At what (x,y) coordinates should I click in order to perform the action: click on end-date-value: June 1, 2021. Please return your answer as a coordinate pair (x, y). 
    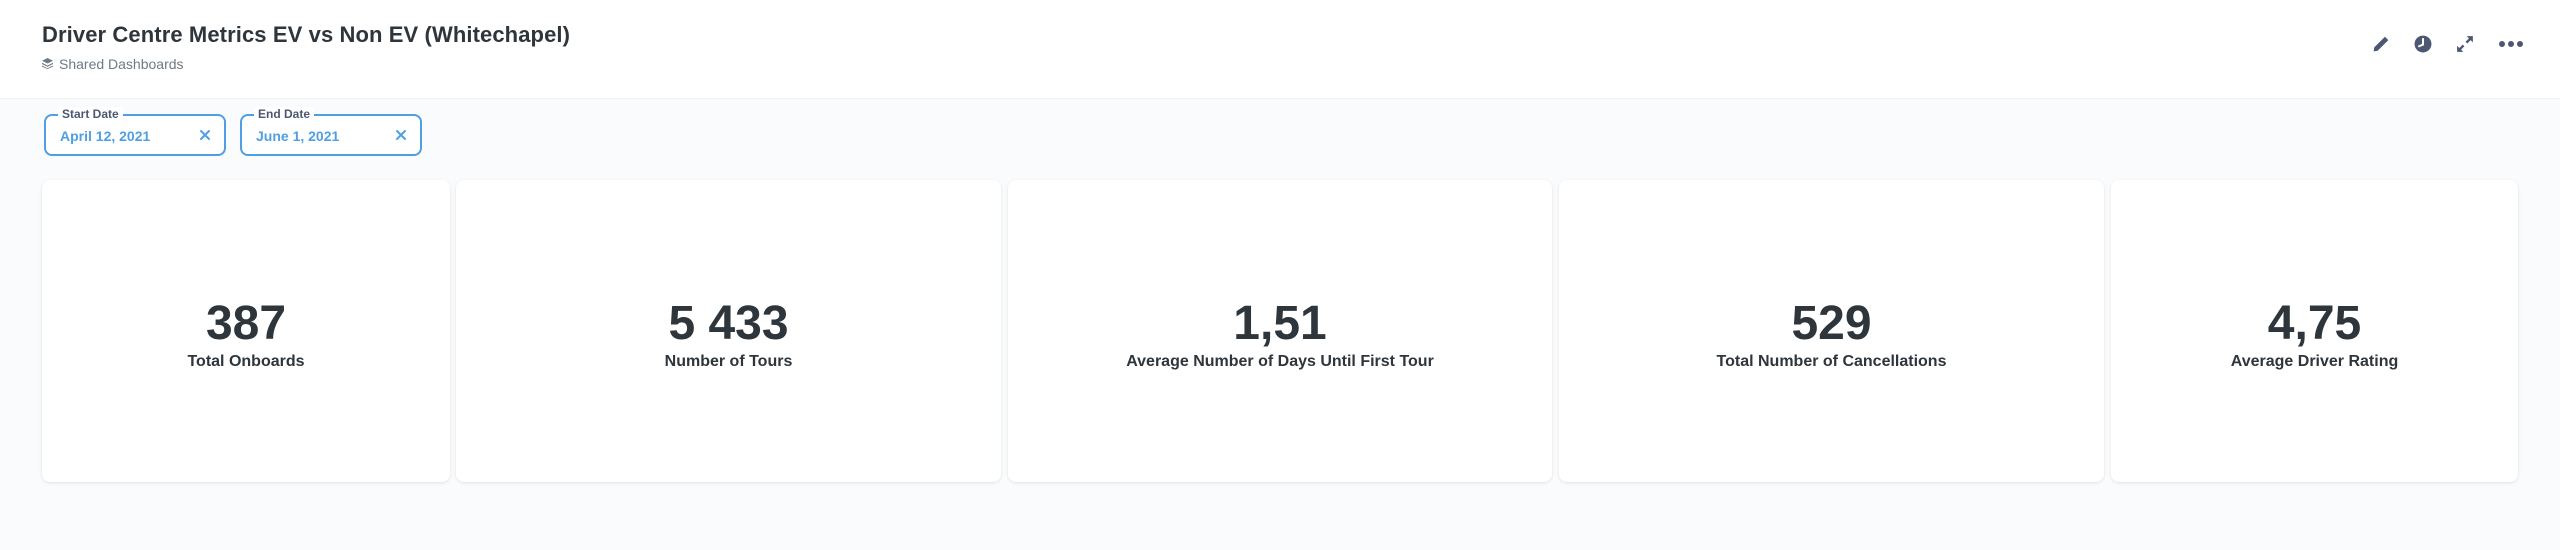
    Looking at the image, I should click on (297, 136).